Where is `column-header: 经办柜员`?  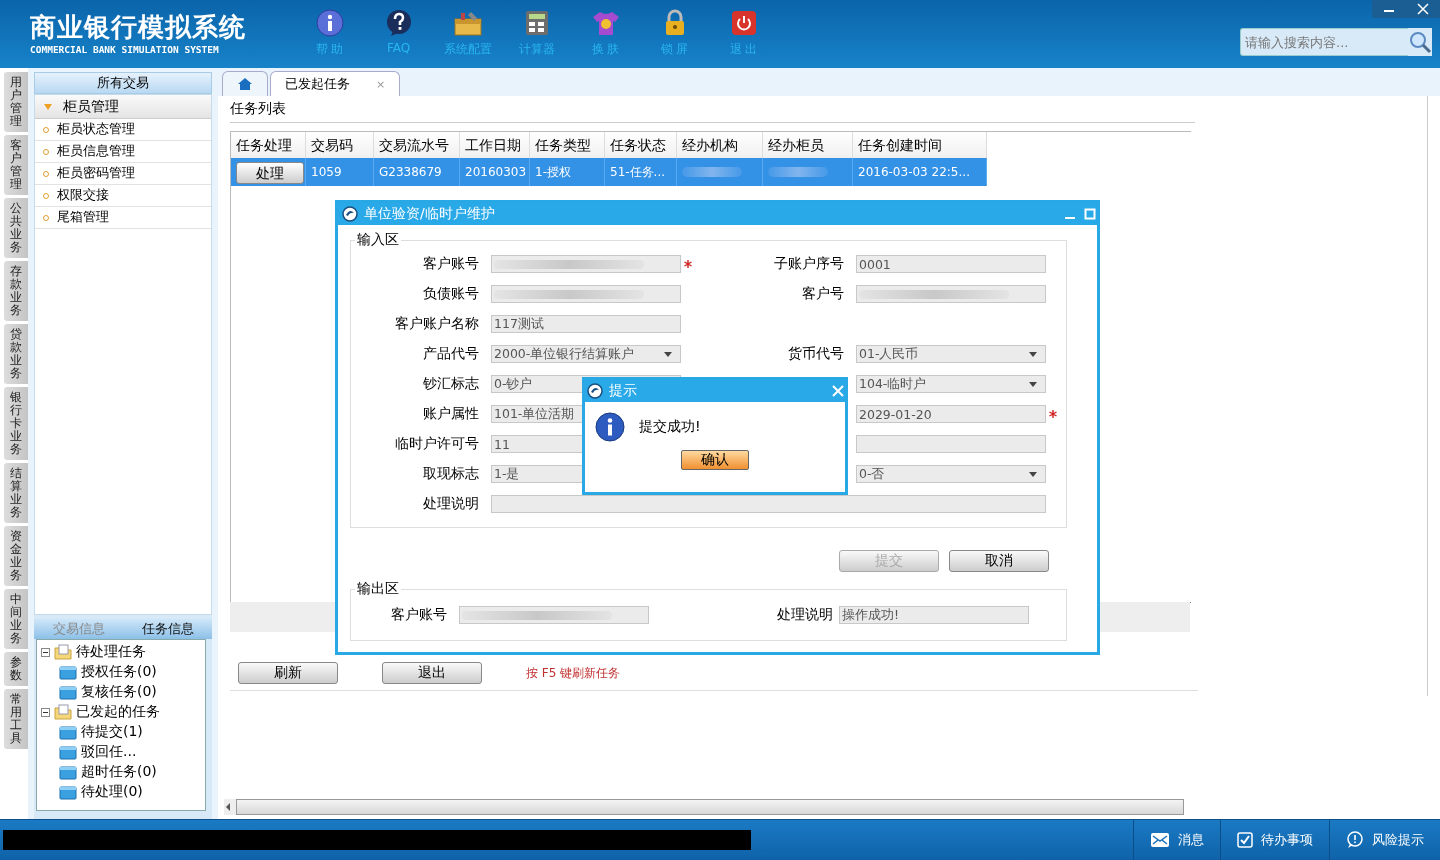
column-header: 经办柜员 is located at coordinates (808, 145).